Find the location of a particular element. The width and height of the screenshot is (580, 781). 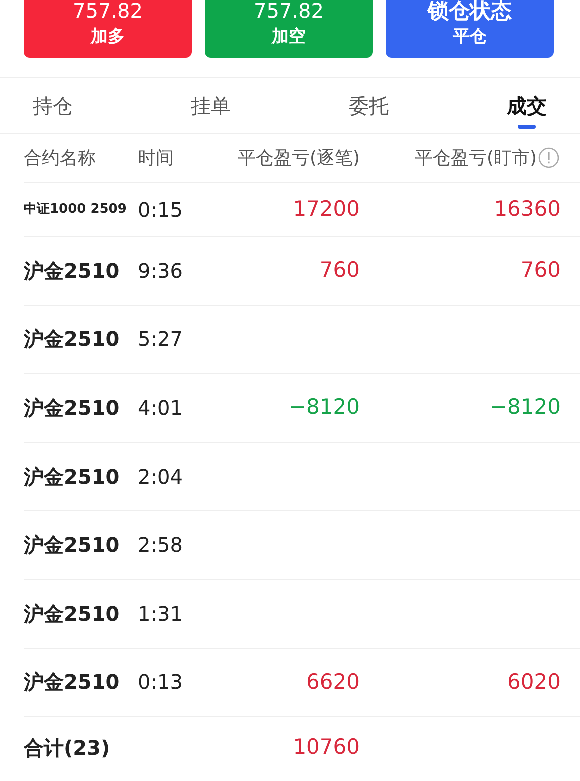

trade-time: 5:27 is located at coordinates (161, 340).